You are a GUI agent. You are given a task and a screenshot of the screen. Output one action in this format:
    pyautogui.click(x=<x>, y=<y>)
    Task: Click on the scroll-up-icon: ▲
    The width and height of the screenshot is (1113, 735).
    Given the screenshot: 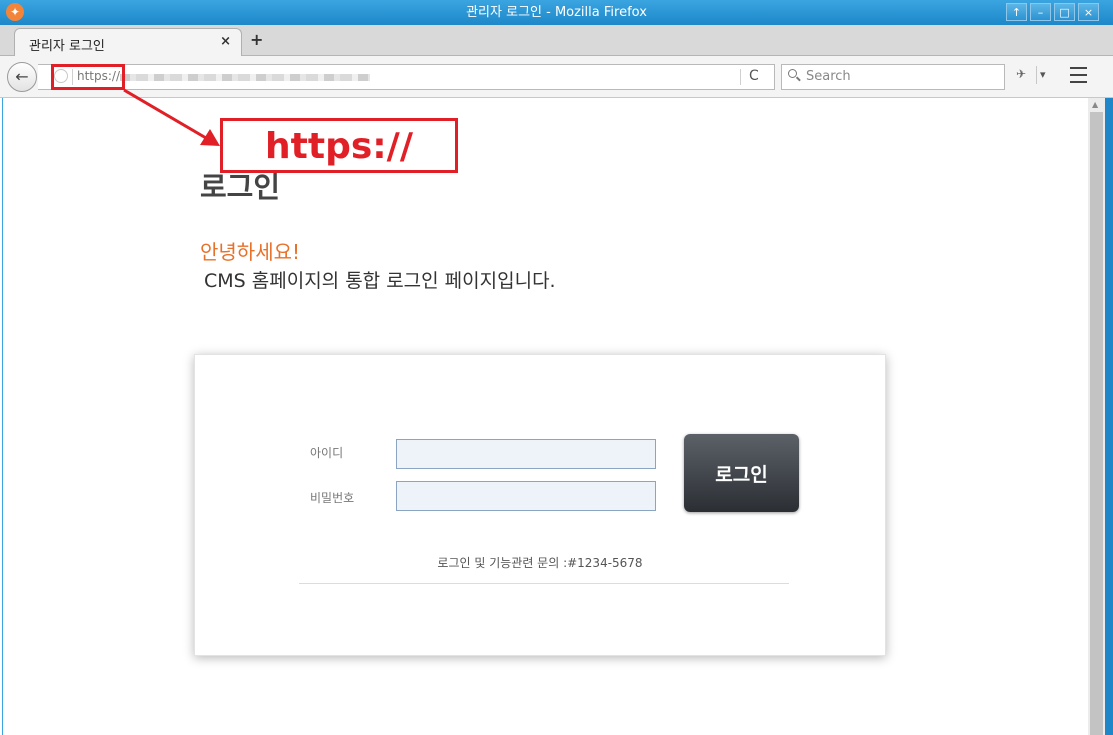 What is the action you would take?
    pyautogui.click(x=1095, y=104)
    